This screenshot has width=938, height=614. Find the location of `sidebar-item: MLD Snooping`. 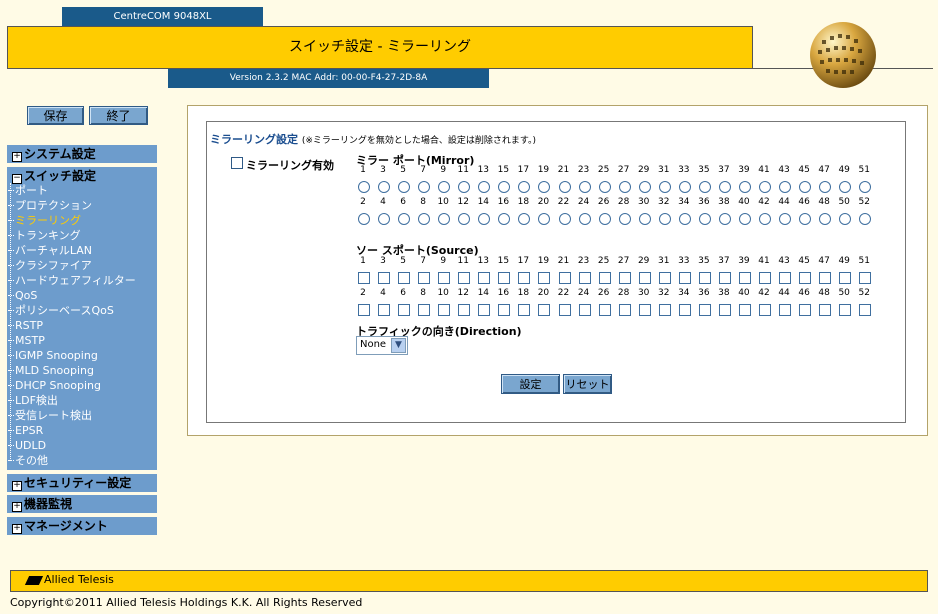

sidebar-item: MLD Snooping is located at coordinates (51, 370).